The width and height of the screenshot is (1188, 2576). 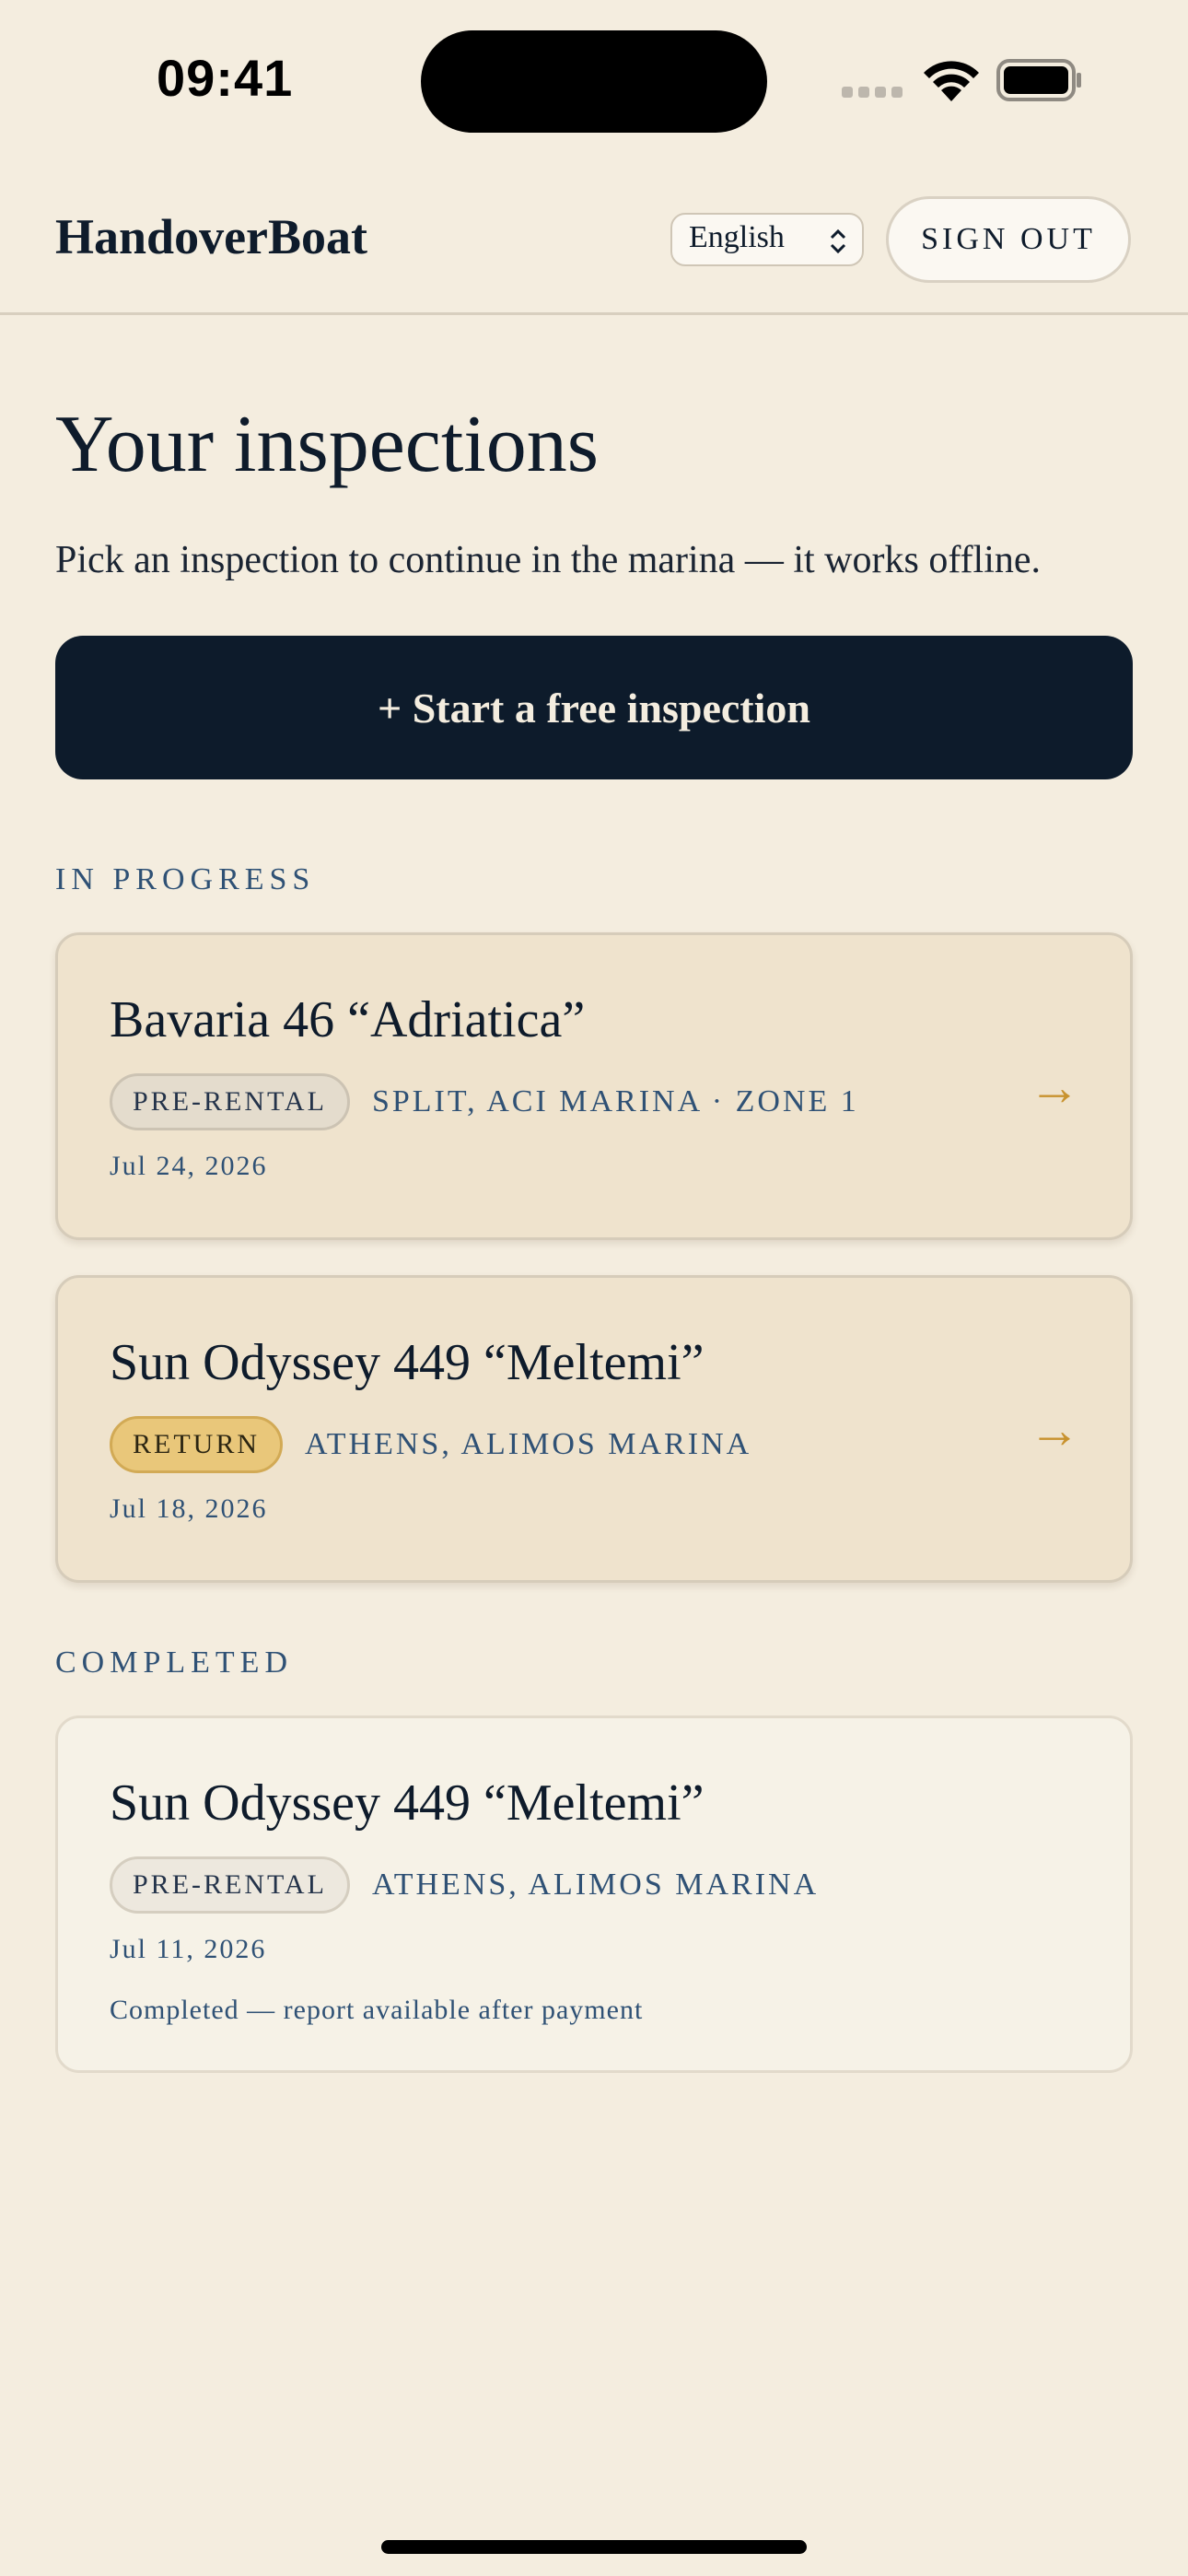 I want to click on section-label-in-progress: IN PROGRESS, so click(x=185, y=879).